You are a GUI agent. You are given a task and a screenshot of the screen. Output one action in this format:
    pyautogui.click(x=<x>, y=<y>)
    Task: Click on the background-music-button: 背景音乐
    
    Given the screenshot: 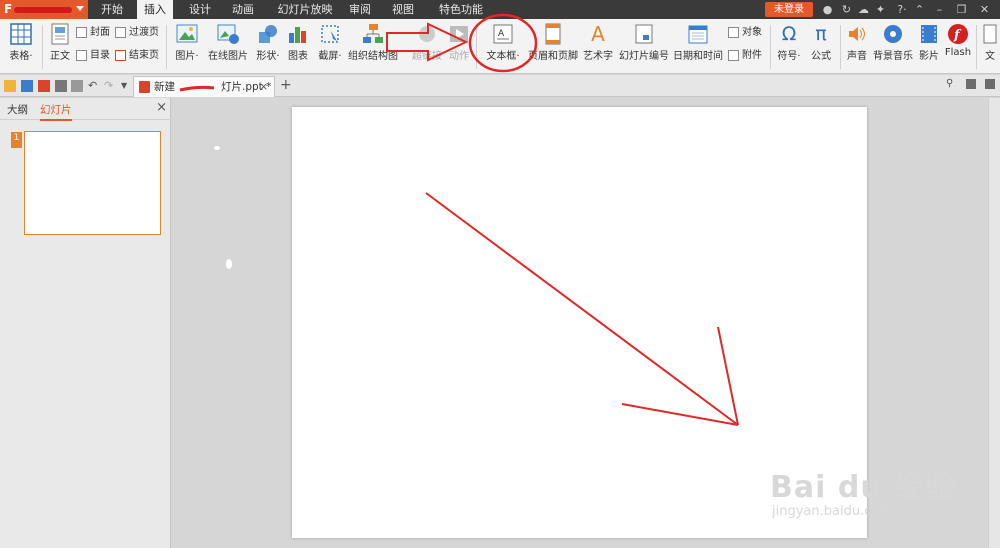 What is the action you would take?
    pyautogui.click(x=893, y=42)
    